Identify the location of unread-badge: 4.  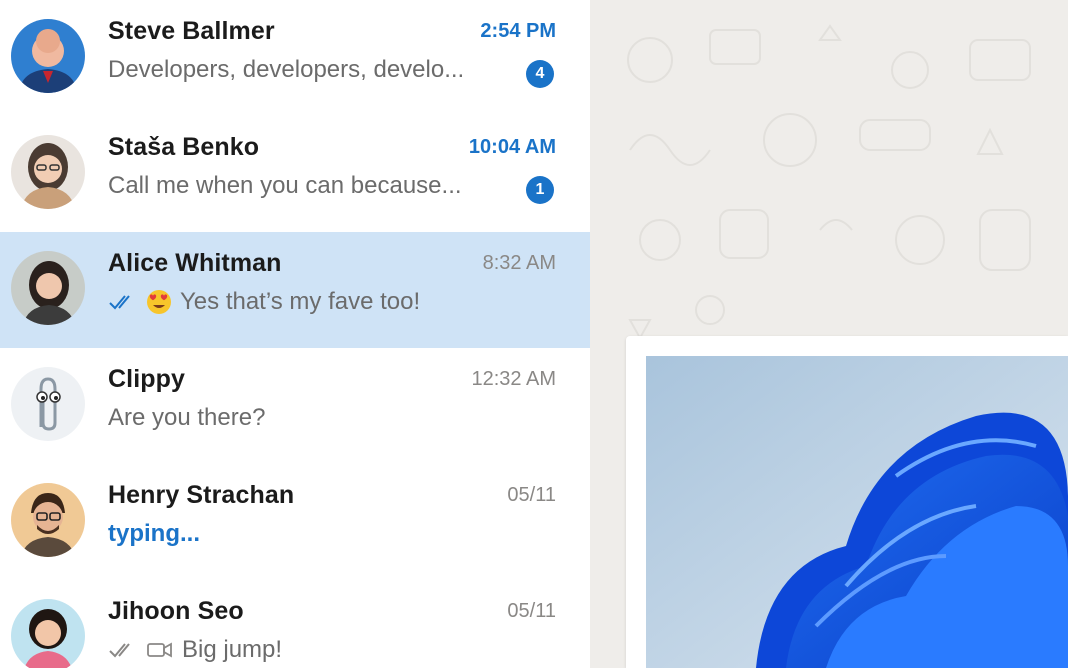
(540, 74).